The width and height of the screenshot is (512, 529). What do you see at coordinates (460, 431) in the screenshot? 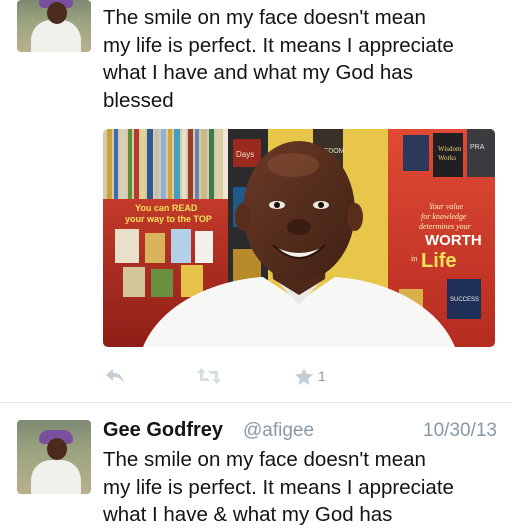
I see `tweet-date: 10/30/13` at bounding box center [460, 431].